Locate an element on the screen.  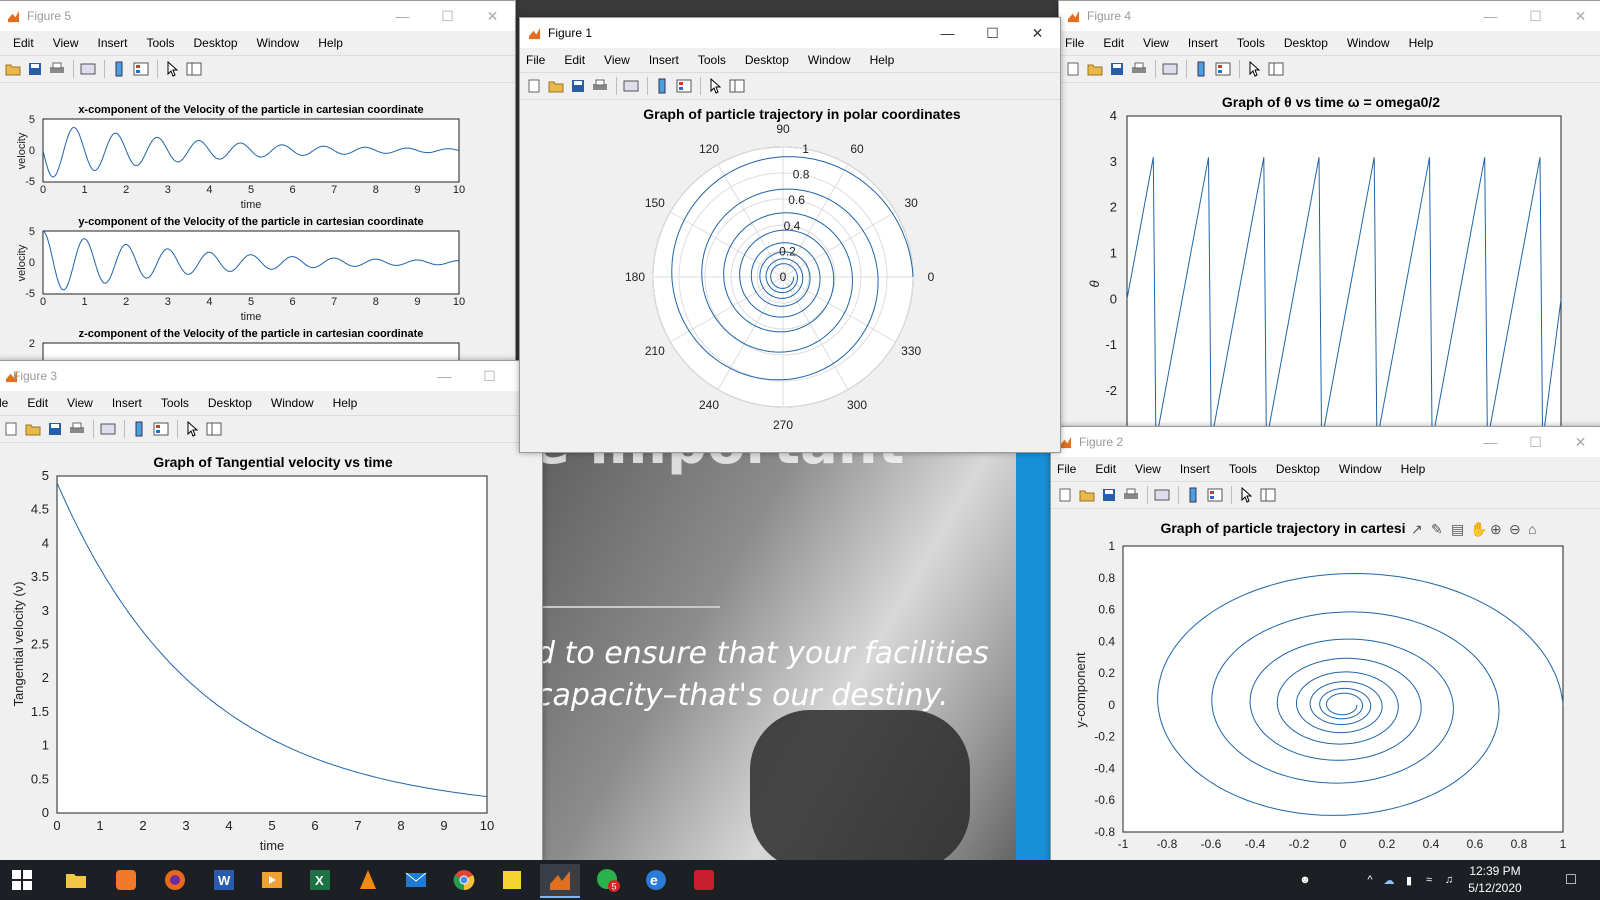
volume-icon: ♫ is located at coordinates (1449, 880).